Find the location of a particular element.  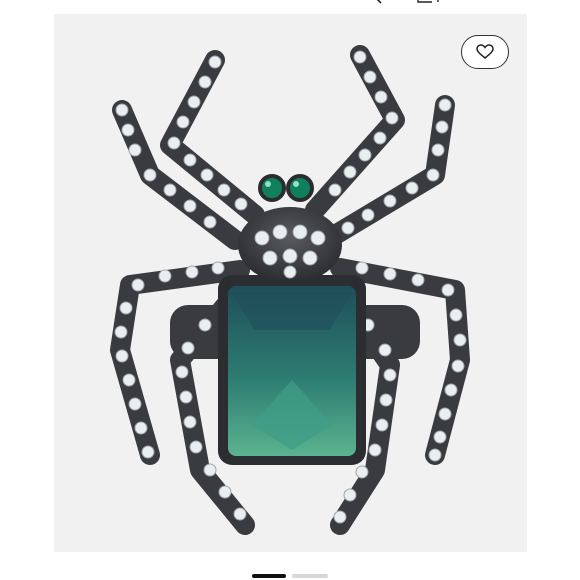

heart-icon is located at coordinates (485, 52).